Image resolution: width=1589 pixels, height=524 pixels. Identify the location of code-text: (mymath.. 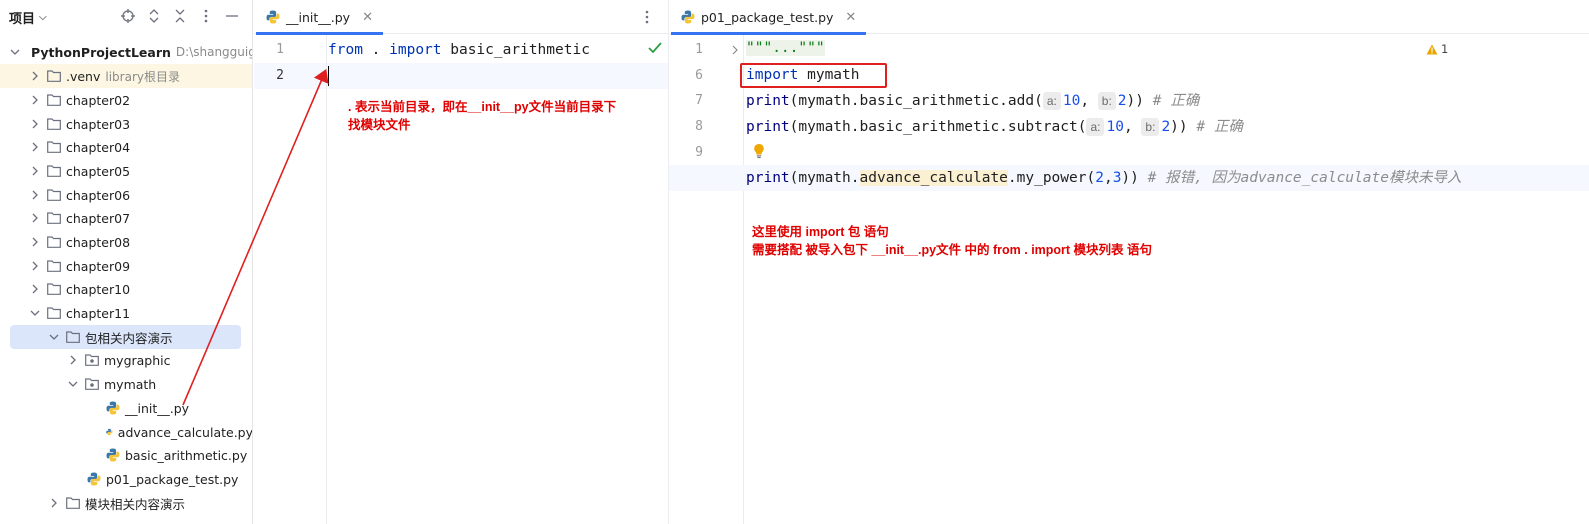
(824, 178).